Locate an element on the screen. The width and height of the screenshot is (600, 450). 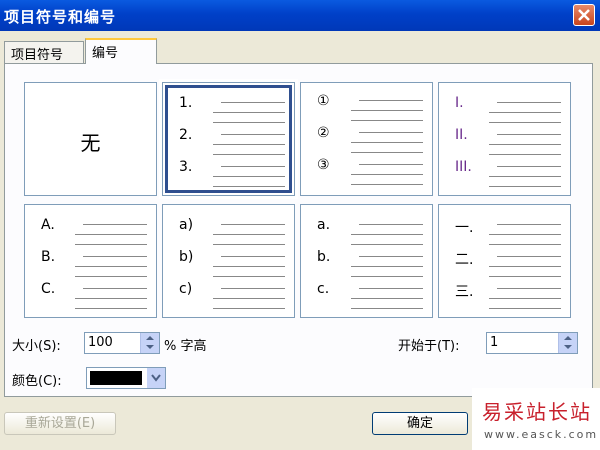
marker: a) is located at coordinates (186, 225).